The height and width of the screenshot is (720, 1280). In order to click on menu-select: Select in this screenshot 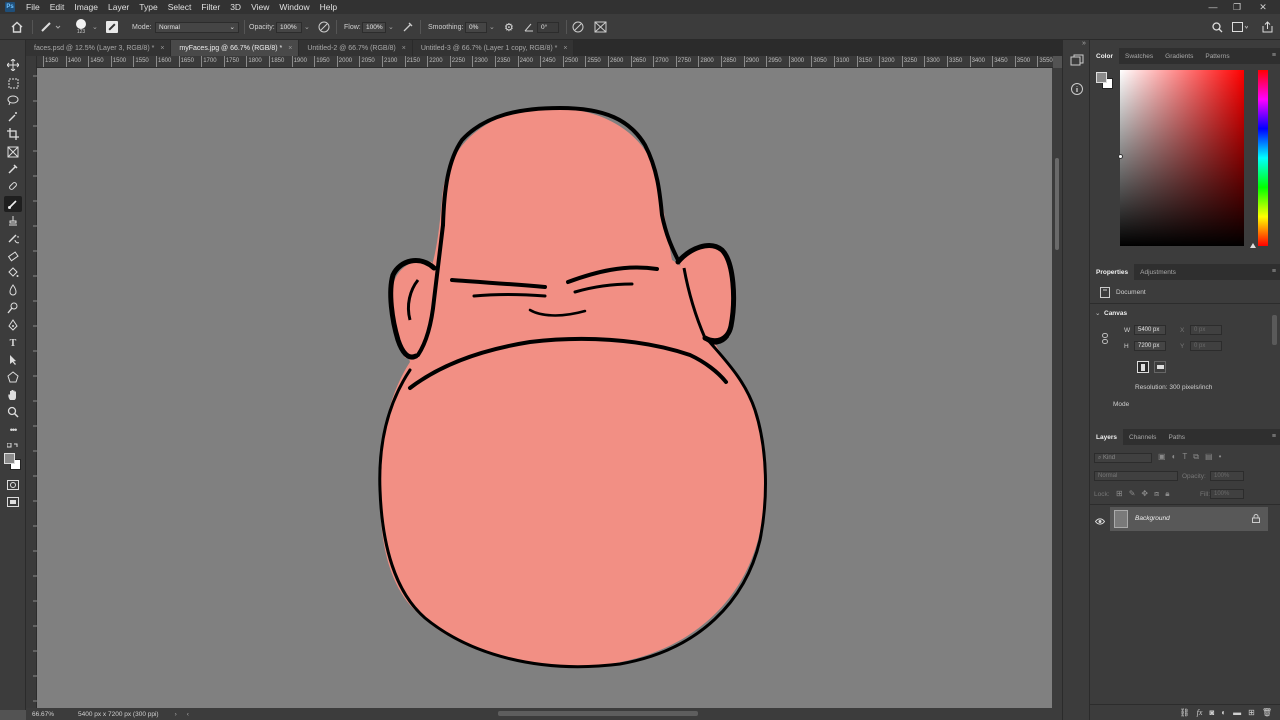, I will do `click(180, 7)`.